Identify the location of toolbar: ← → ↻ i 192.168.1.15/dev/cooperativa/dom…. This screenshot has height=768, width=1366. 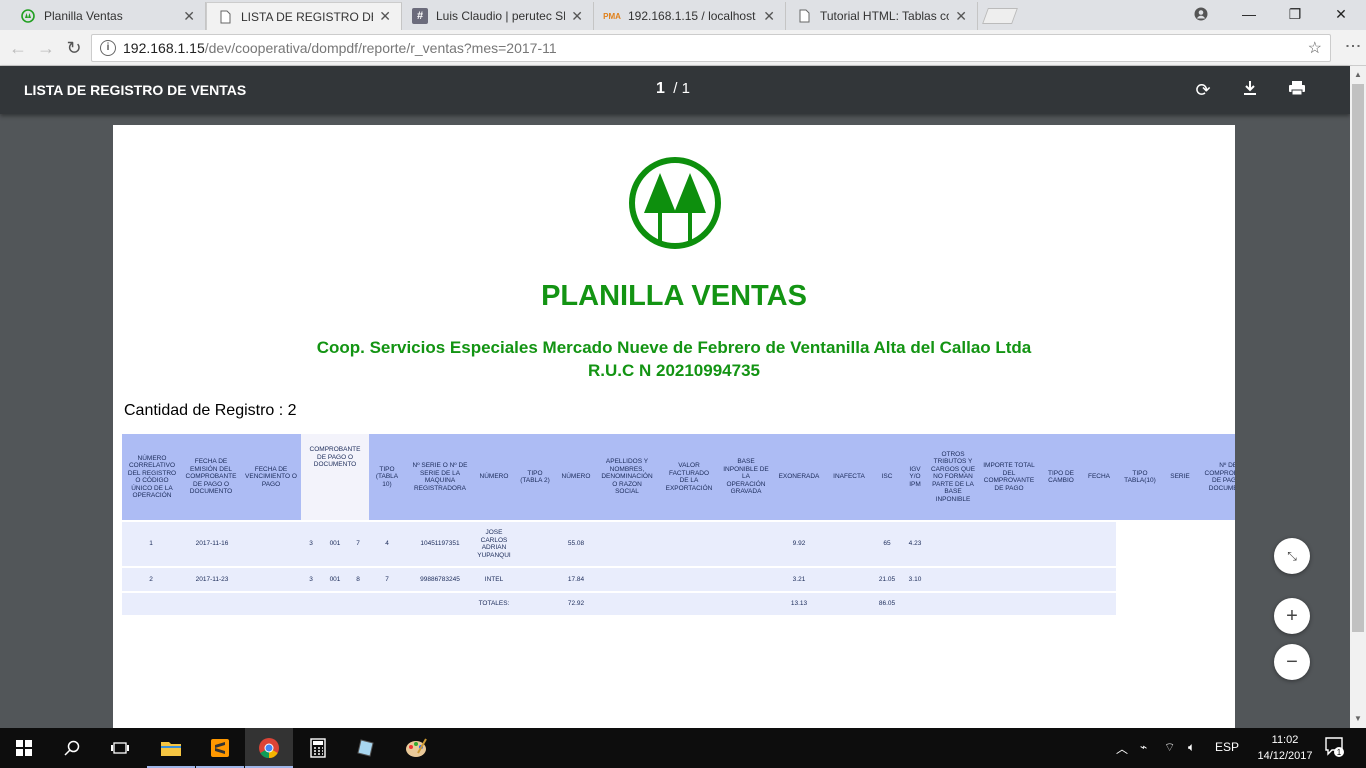
(683, 48).